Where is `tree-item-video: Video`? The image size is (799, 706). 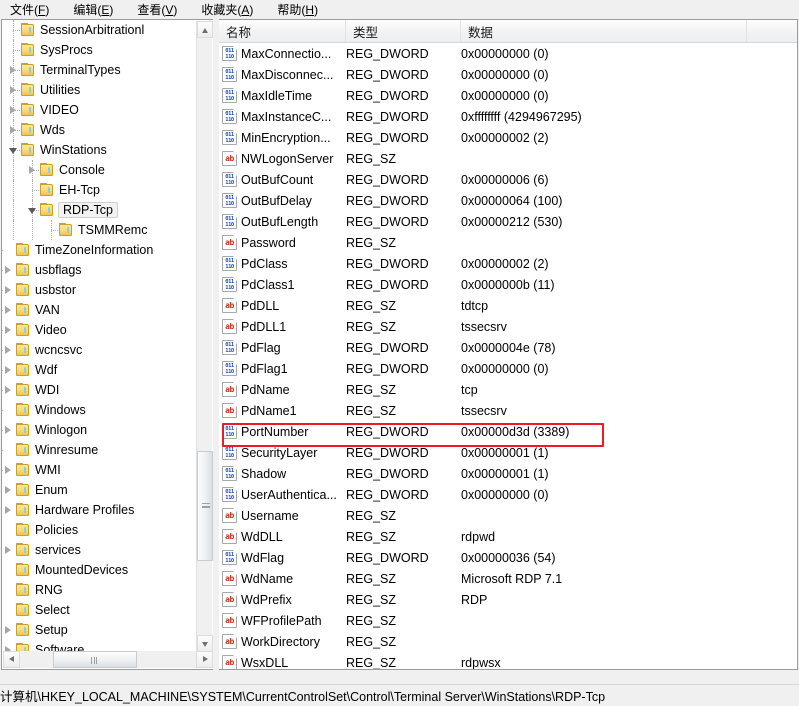 tree-item-video: Video is located at coordinates (99, 330).